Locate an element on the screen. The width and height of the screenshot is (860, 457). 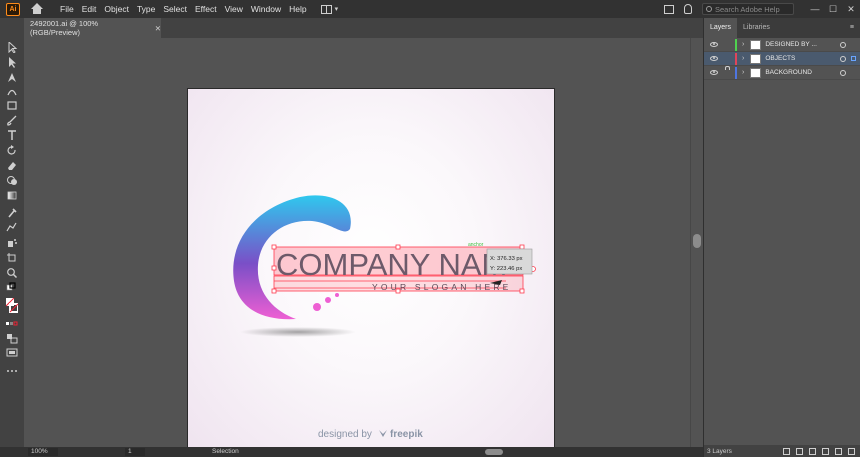
search-placeholder: Search Adobe Help is located at coordinates (747, 9).